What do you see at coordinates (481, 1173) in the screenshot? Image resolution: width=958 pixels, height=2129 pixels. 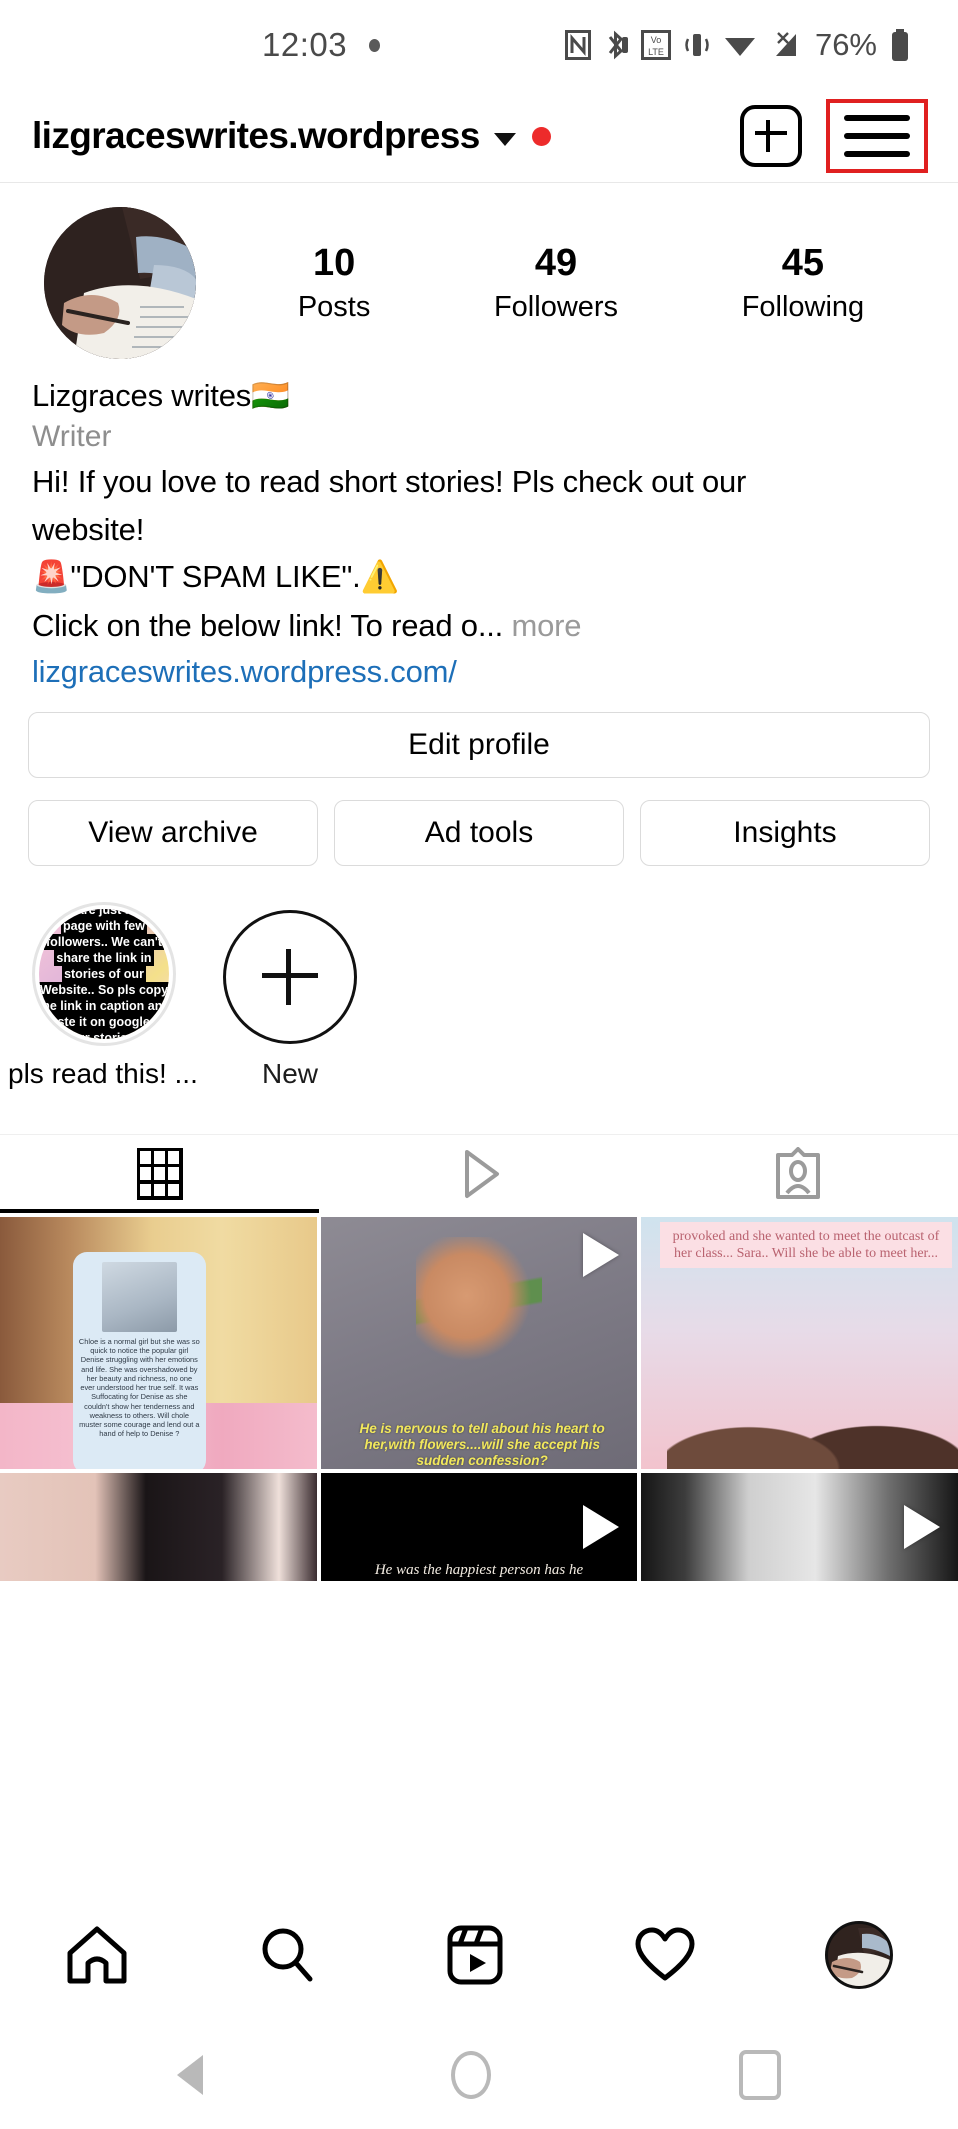 I see `play-triangle-icon` at bounding box center [481, 1173].